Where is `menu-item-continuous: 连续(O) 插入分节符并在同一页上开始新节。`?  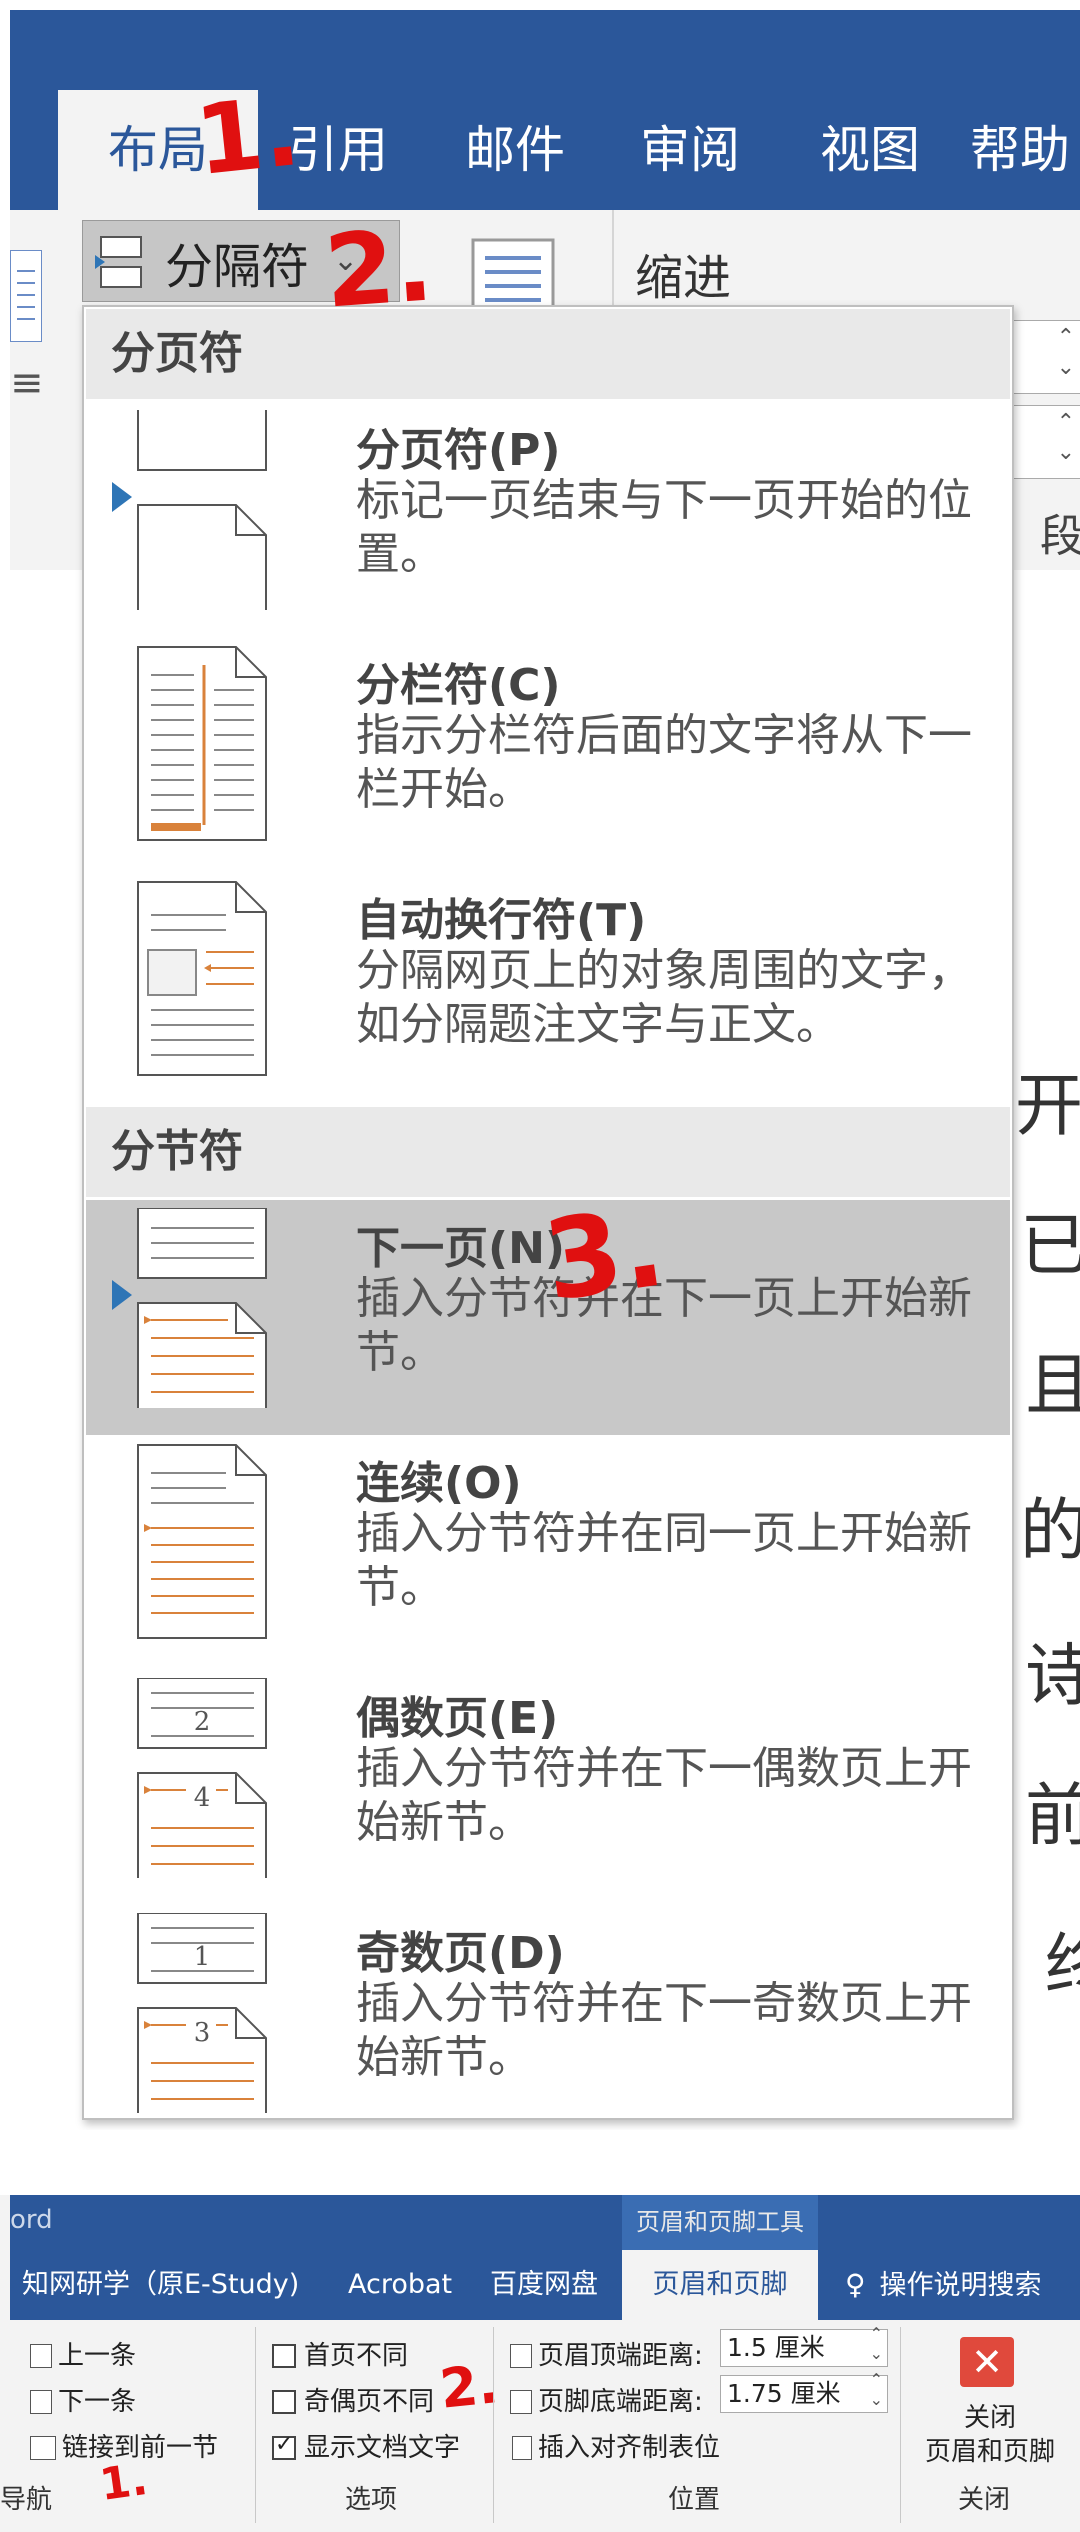 menu-item-continuous: 连续(O) 插入分节符并在同一页上开始新节。 is located at coordinates (548, 1552).